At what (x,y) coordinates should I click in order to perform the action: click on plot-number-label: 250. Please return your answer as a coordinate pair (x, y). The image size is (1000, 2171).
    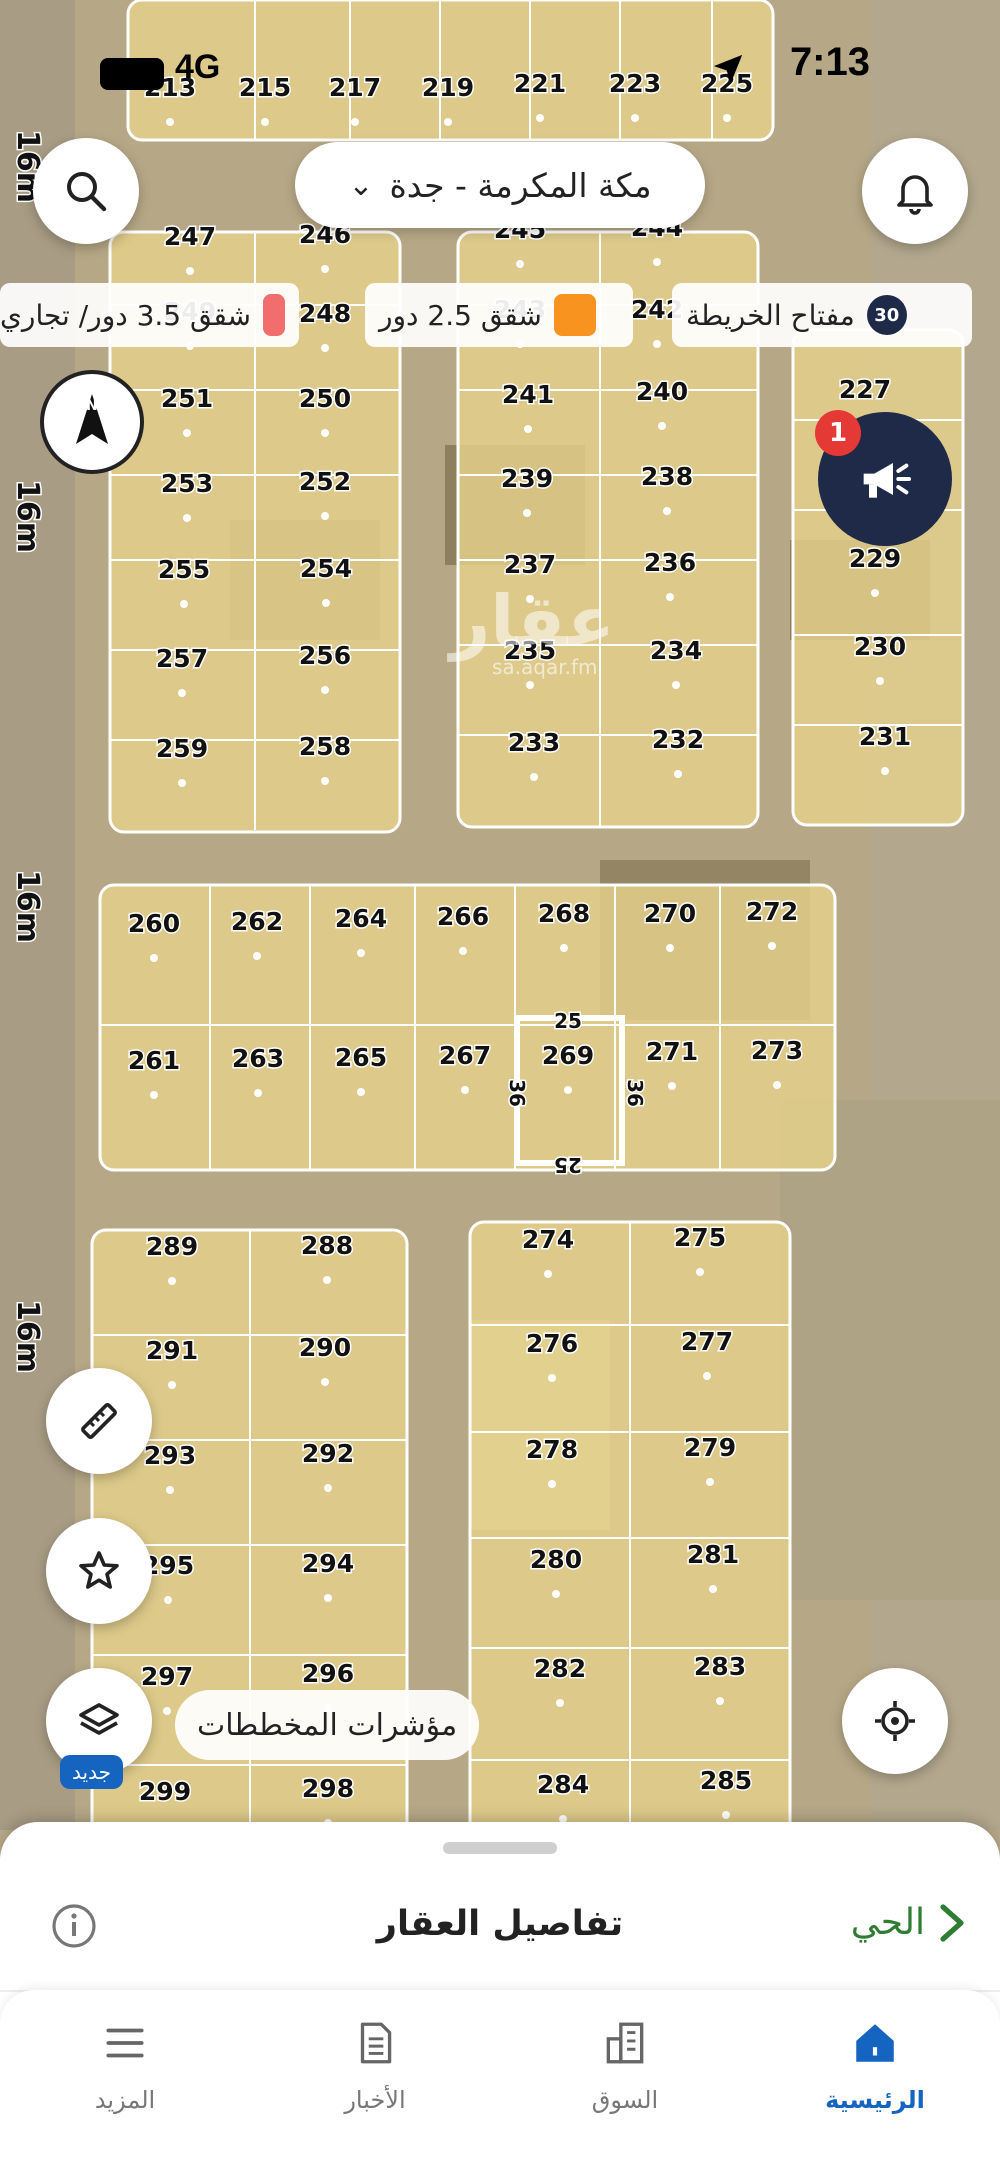
    Looking at the image, I should click on (324, 399).